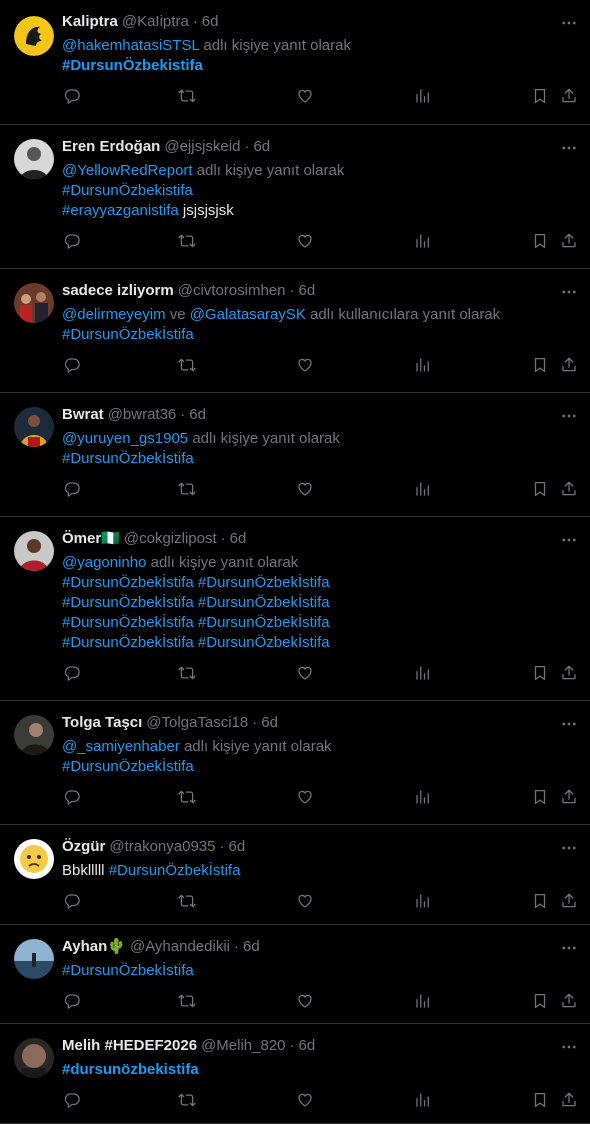 The width and height of the screenshot is (590, 1124). Describe the element at coordinates (83, 847) in the screenshot. I see `author-name: Özgür` at that location.